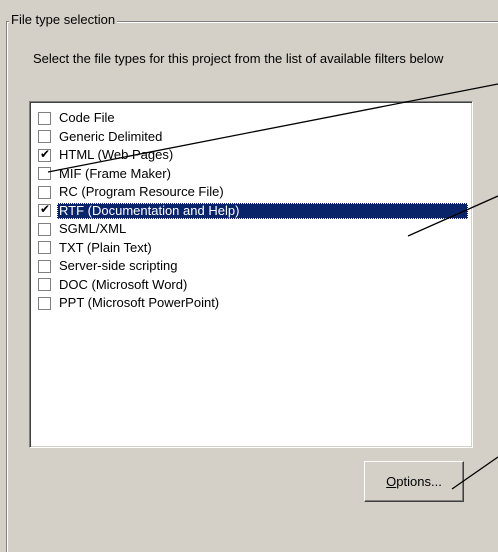 Image resolution: width=498 pixels, height=552 pixels. Describe the element at coordinates (252, 192) in the screenshot. I see `file-type-item: RC (Program Resource File)` at that location.